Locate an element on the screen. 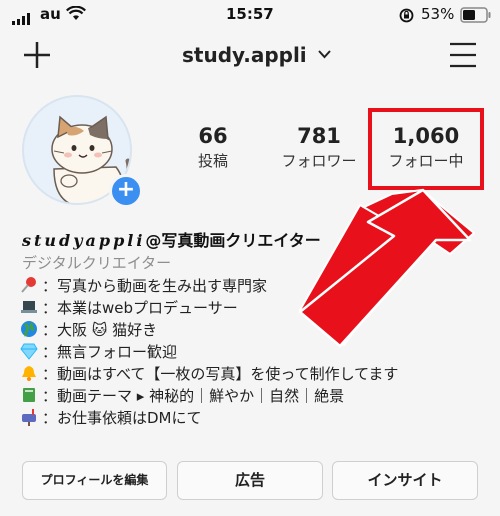 Image resolution: width=500 pixels, height=516 pixels. pushpin-icon is located at coordinates (28, 285).